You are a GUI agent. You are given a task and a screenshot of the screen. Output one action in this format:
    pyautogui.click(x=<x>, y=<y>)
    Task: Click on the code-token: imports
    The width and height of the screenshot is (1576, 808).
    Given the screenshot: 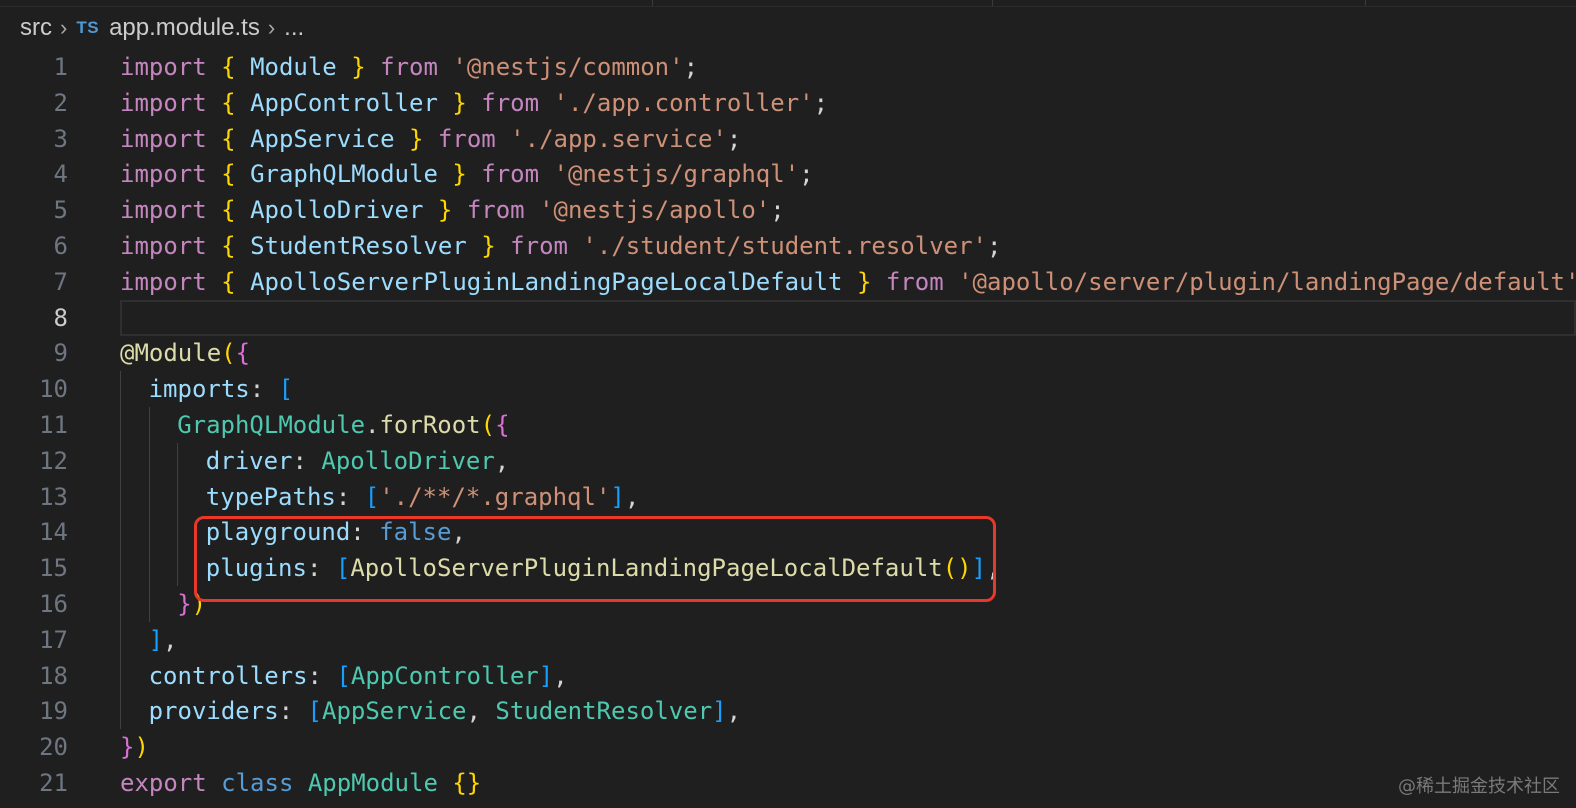 What is the action you would take?
    pyautogui.click(x=199, y=389)
    